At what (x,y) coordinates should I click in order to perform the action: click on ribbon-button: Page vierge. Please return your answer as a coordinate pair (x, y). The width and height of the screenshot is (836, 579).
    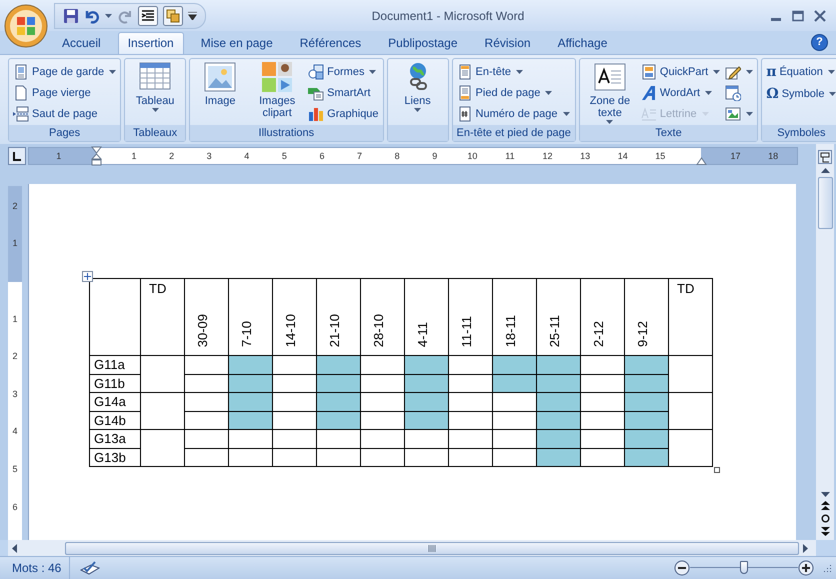
    Looking at the image, I should click on (65, 93).